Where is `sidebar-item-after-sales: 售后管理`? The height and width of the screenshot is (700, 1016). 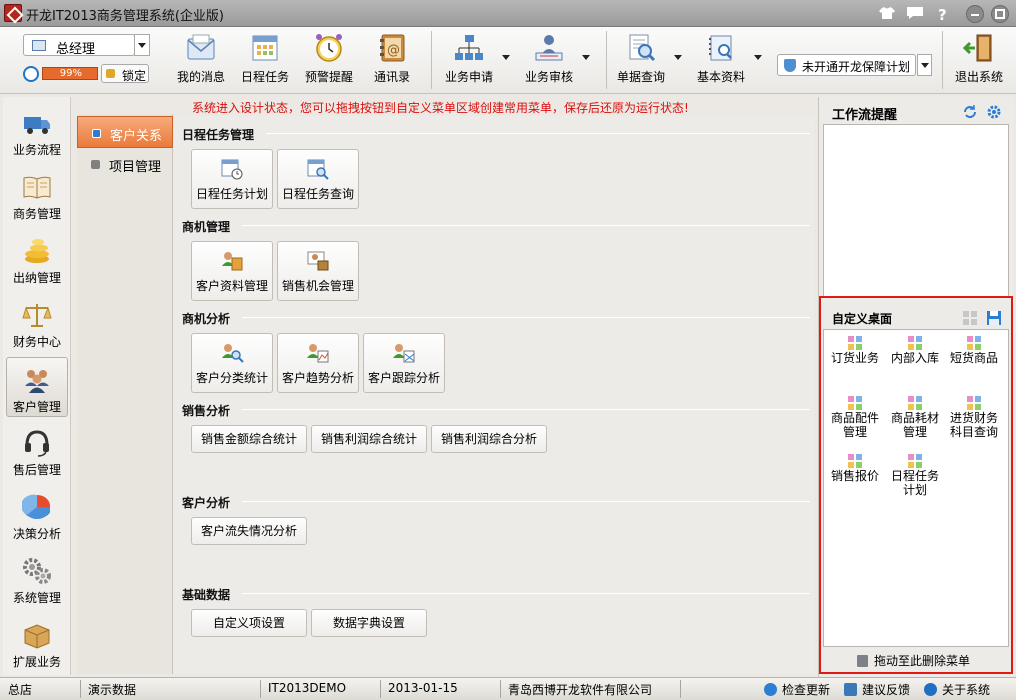
sidebar-item-after-sales: 售后管理 is located at coordinates (37, 451).